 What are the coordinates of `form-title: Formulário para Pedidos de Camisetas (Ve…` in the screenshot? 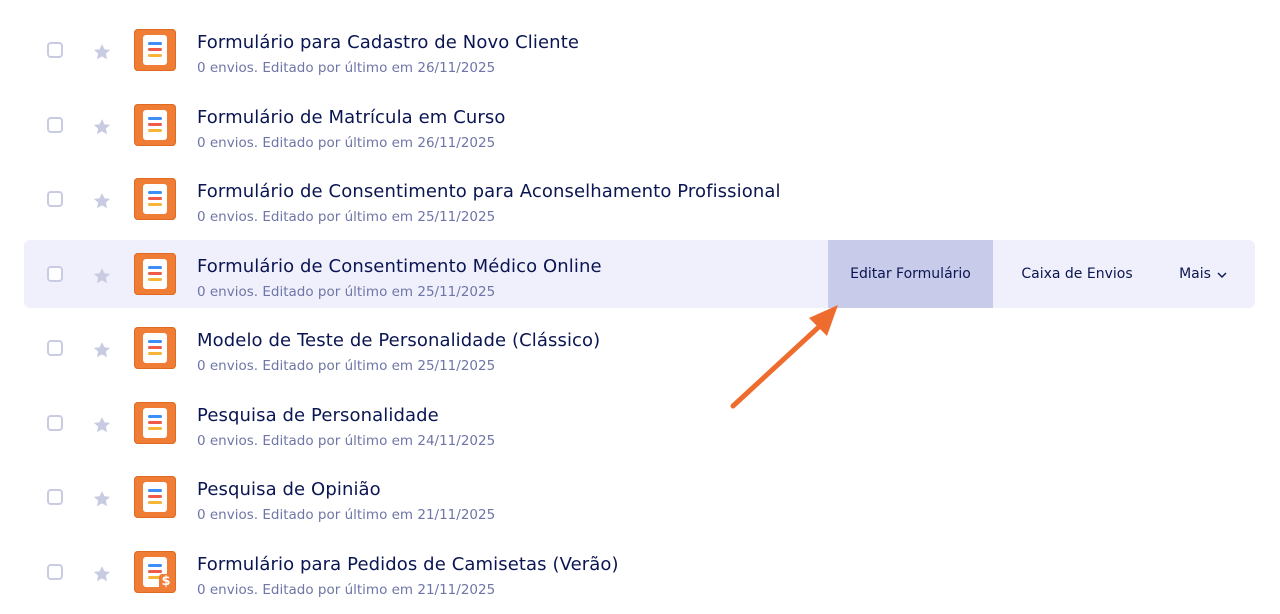 It's located at (408, 564).